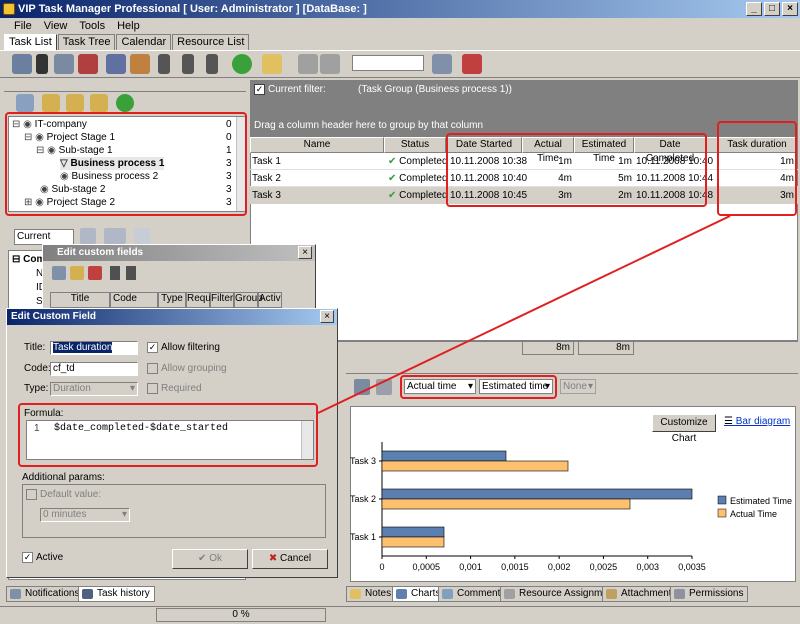  What do you see at coordinates (241, 615) in the screenshot?
I see `progress-indicator: 0 %` at bounding box center [241, 615].